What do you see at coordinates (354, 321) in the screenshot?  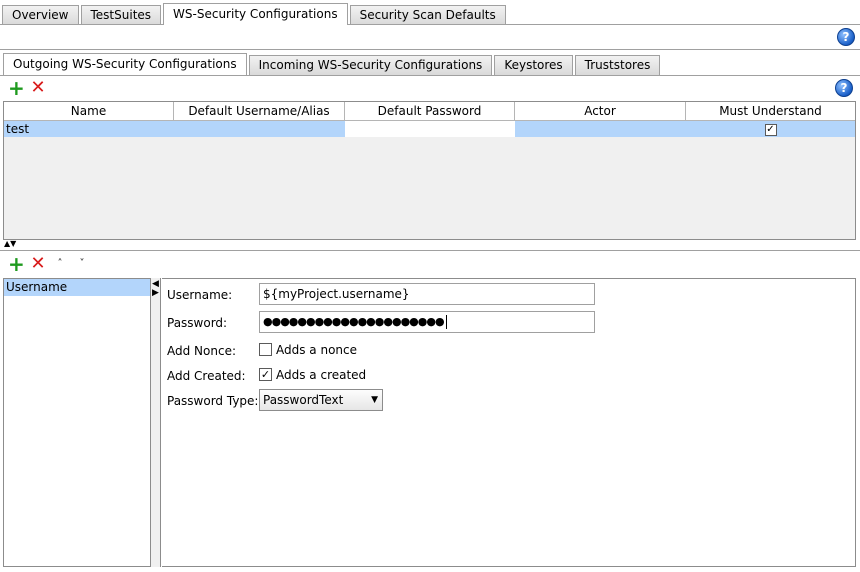 I see `password-mask: ●●●●●●●●●●●●●●●●●●●●●` at bounding box center [354, 321].